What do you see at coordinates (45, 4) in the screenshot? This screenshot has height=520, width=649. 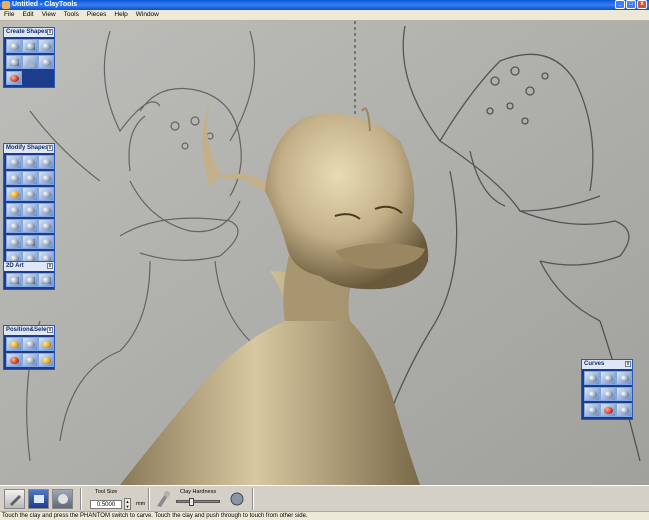 I see `window-title: Untitled - ClayTools` at bounding box center [45, 4].